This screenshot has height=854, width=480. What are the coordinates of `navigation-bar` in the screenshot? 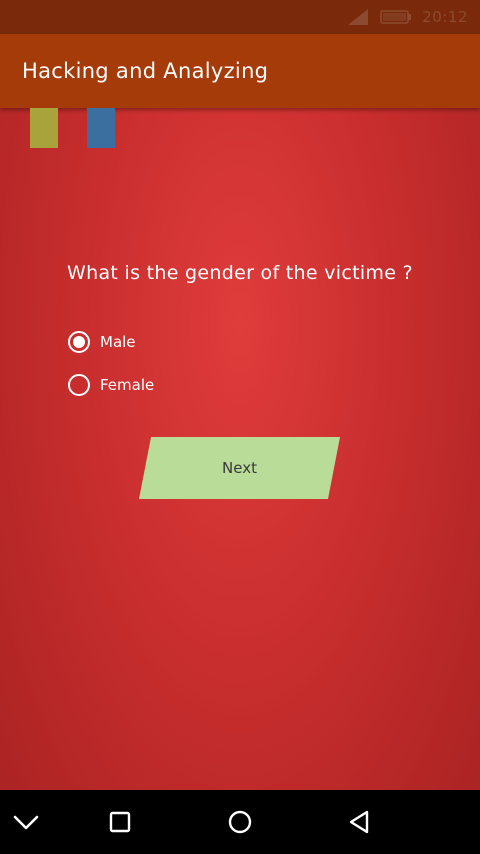 It's located at (240, 822).